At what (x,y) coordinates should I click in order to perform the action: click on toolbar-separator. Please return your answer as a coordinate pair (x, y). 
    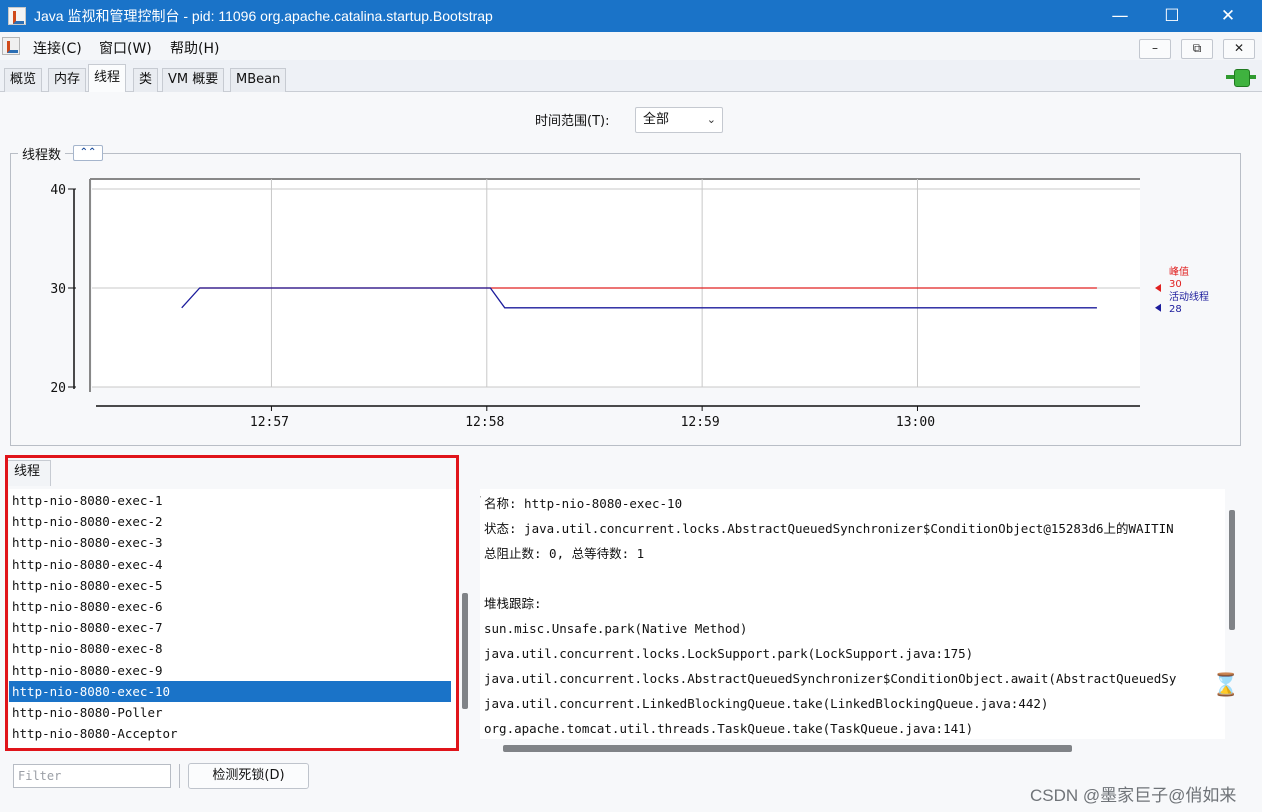
    Looking at the image, I should click on (179, 776).